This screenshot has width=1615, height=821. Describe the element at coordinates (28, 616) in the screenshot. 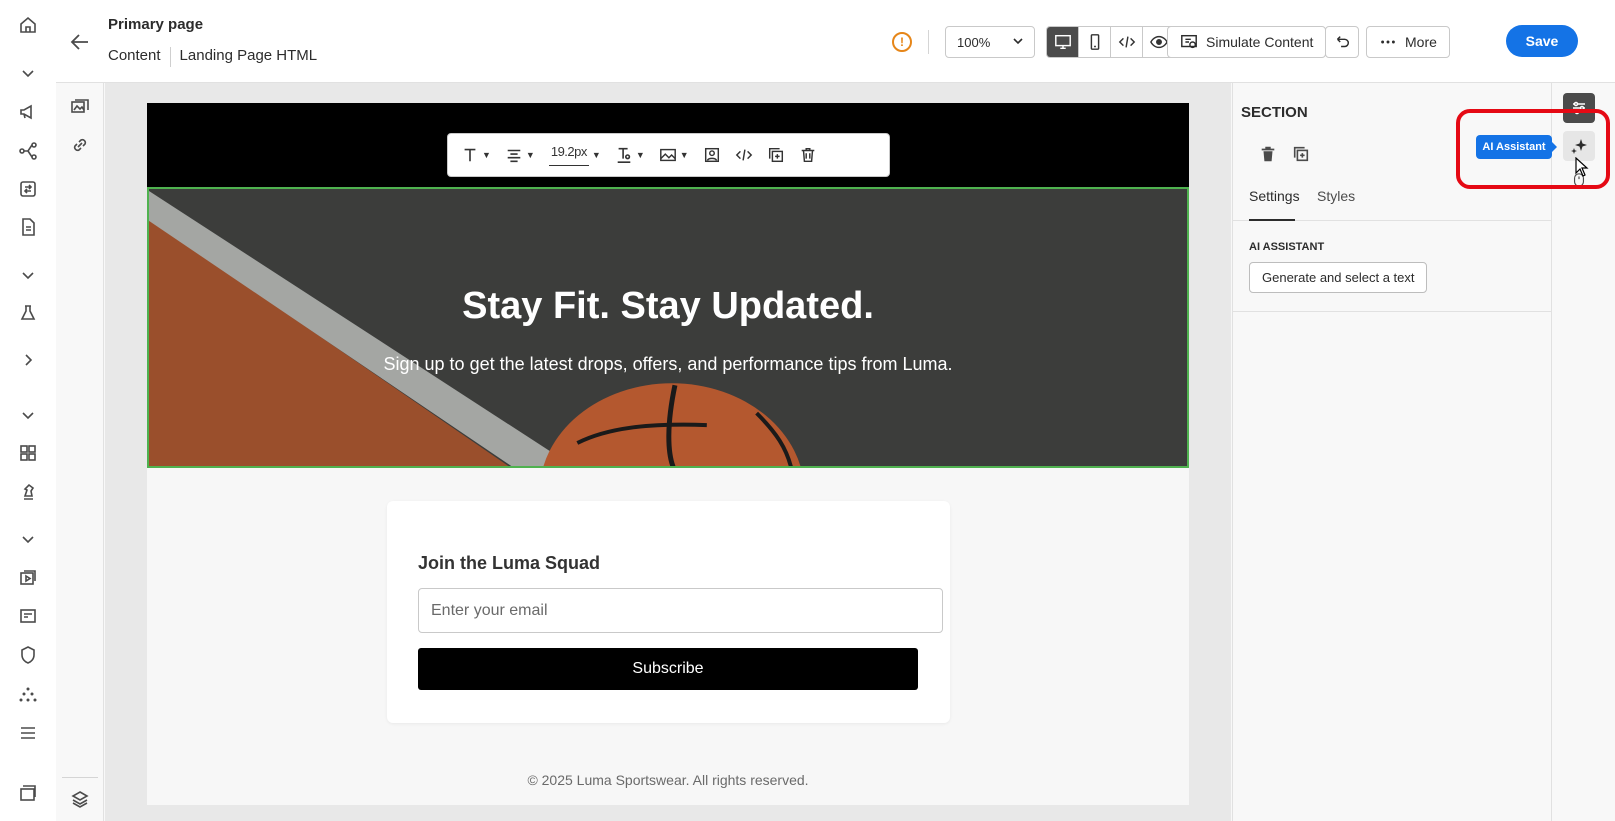

I see `form-icon` at that location.